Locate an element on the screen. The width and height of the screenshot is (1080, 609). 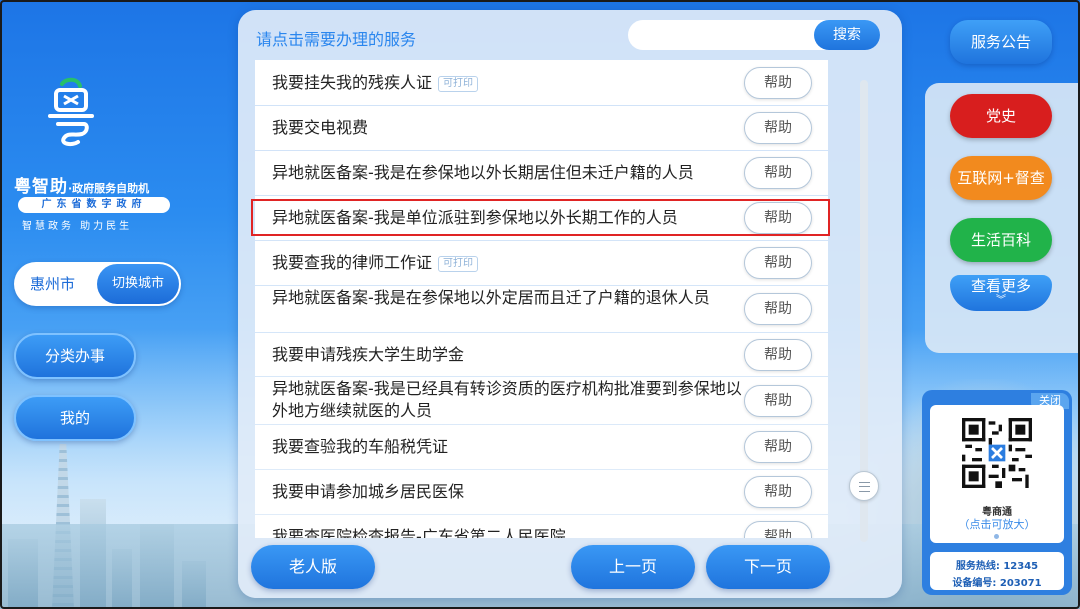
service-label: 异地就医备案-我是单位派驻到参保地以外长期工作的人员 is located at coordinates (475, 217).